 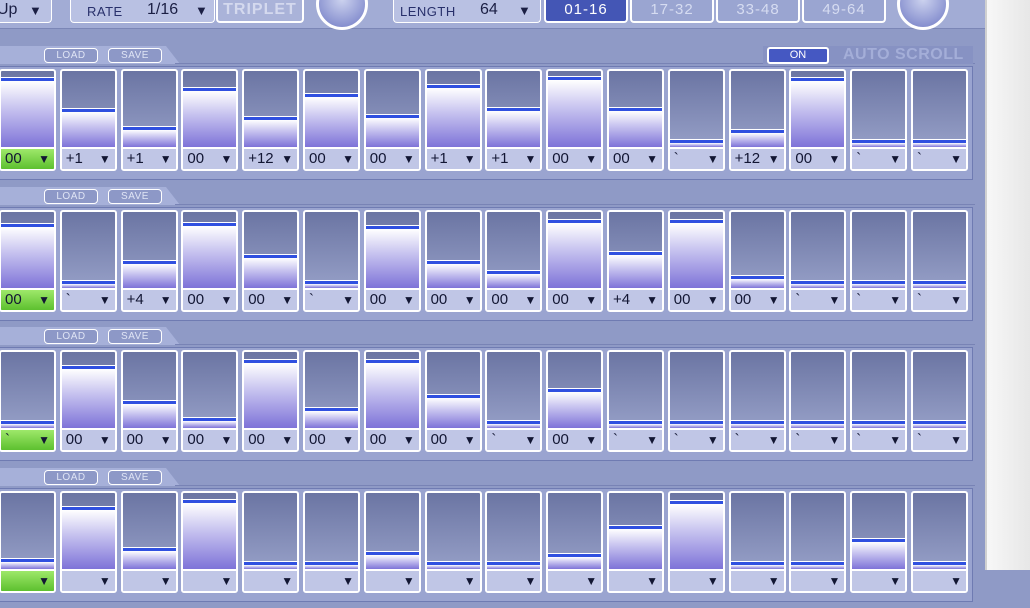 What do you see at coordinates (818, 542) in the screenshot?
I see `step-slider-14: ▼` at bounding box center [818, 542].